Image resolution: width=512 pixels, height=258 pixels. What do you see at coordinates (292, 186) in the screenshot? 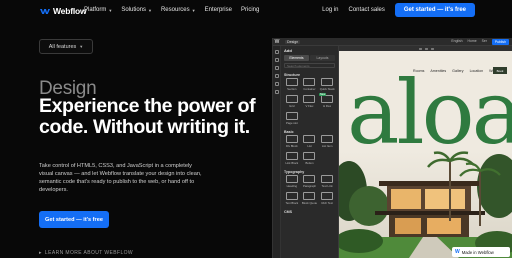
I see `element-tile-label: Heading` at bounding box center [292, 186].